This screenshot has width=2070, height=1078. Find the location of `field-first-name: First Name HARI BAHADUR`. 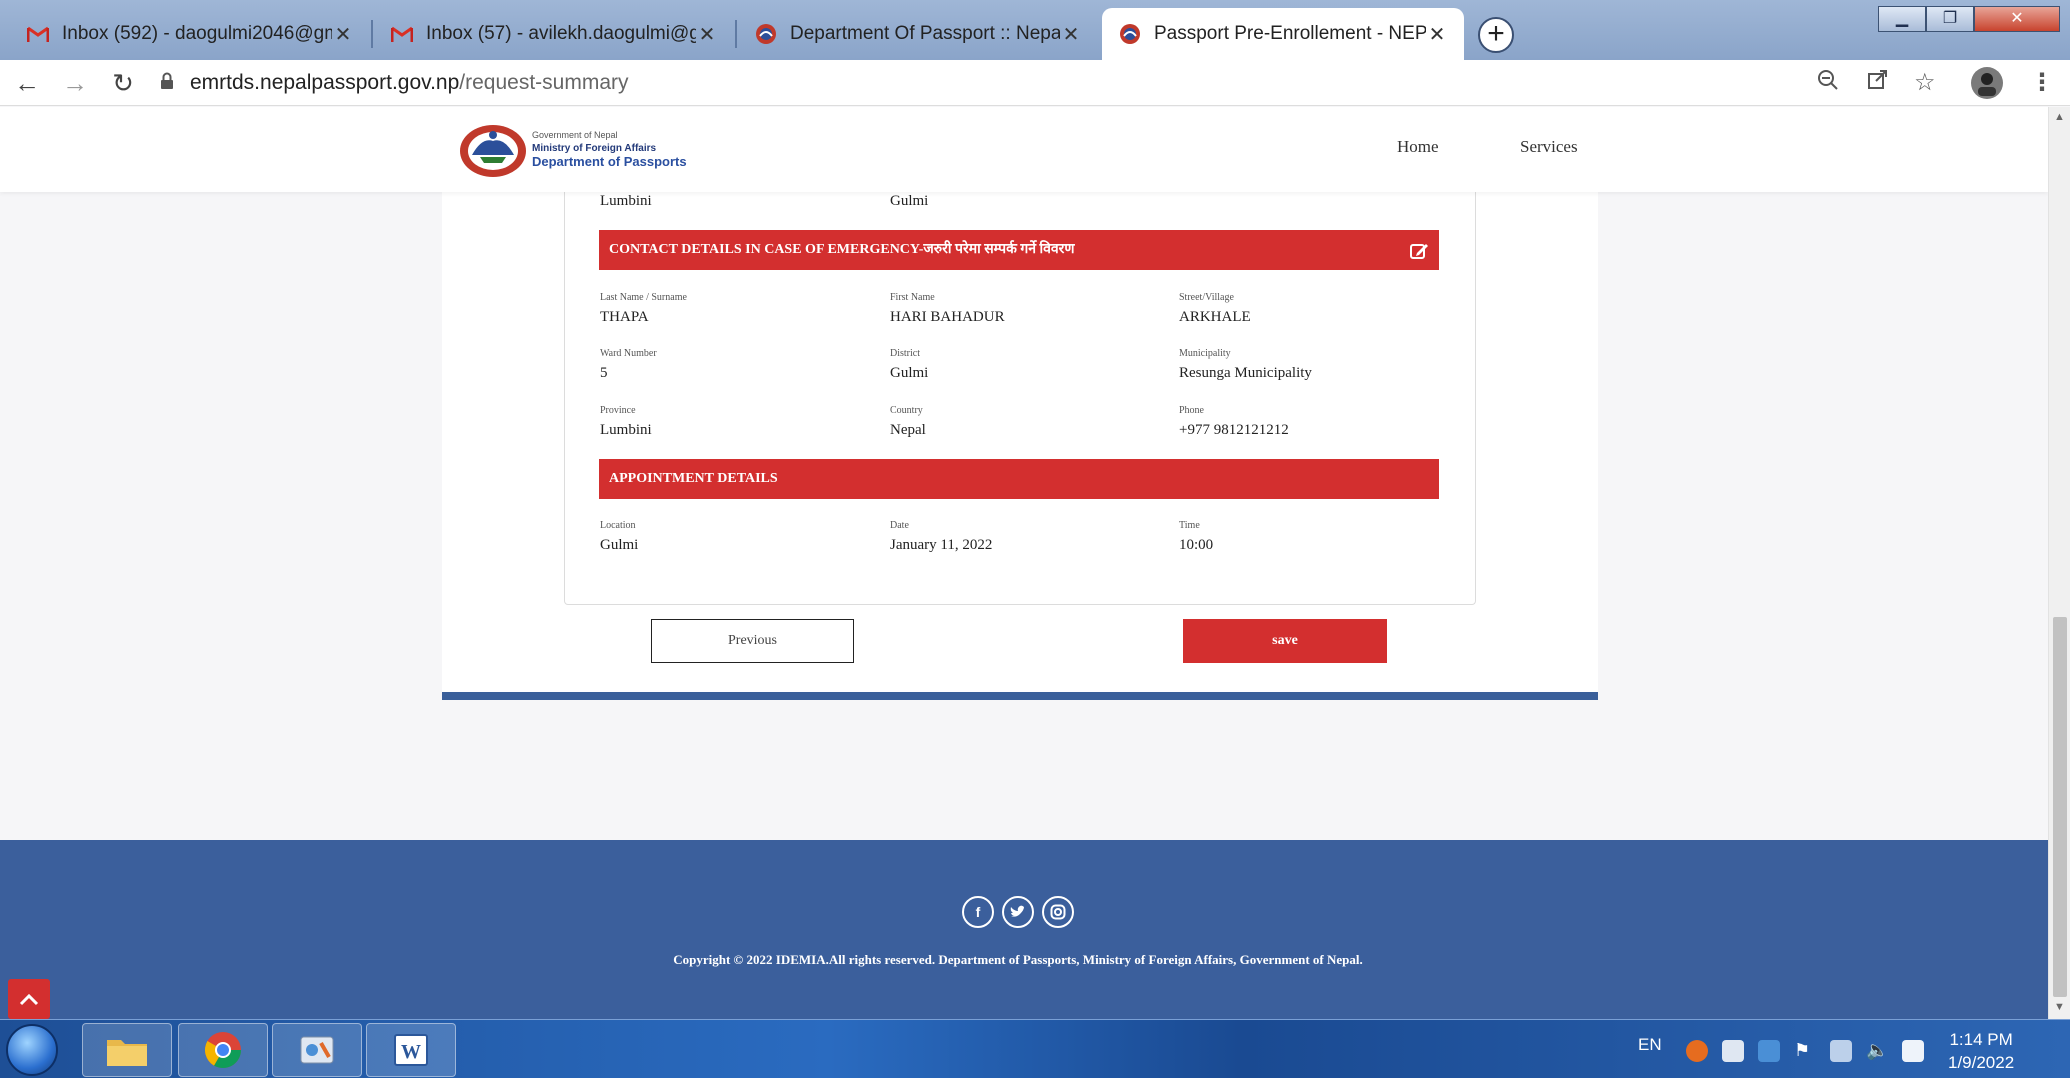

field-first-name: First Name HARI BAHADUR is located at coordinates (947, 309).